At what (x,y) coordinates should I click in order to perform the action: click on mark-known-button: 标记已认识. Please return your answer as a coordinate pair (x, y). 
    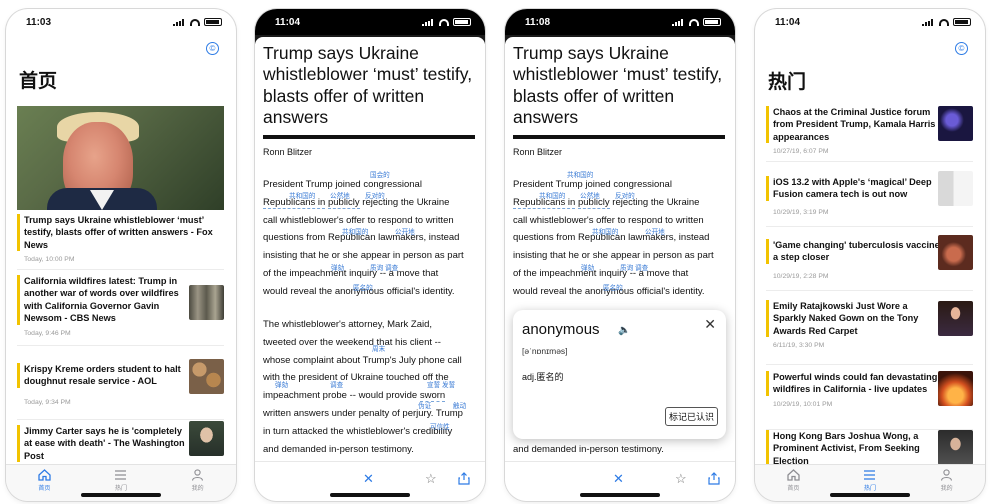
    Looking at the image, I should click on (691, 416).